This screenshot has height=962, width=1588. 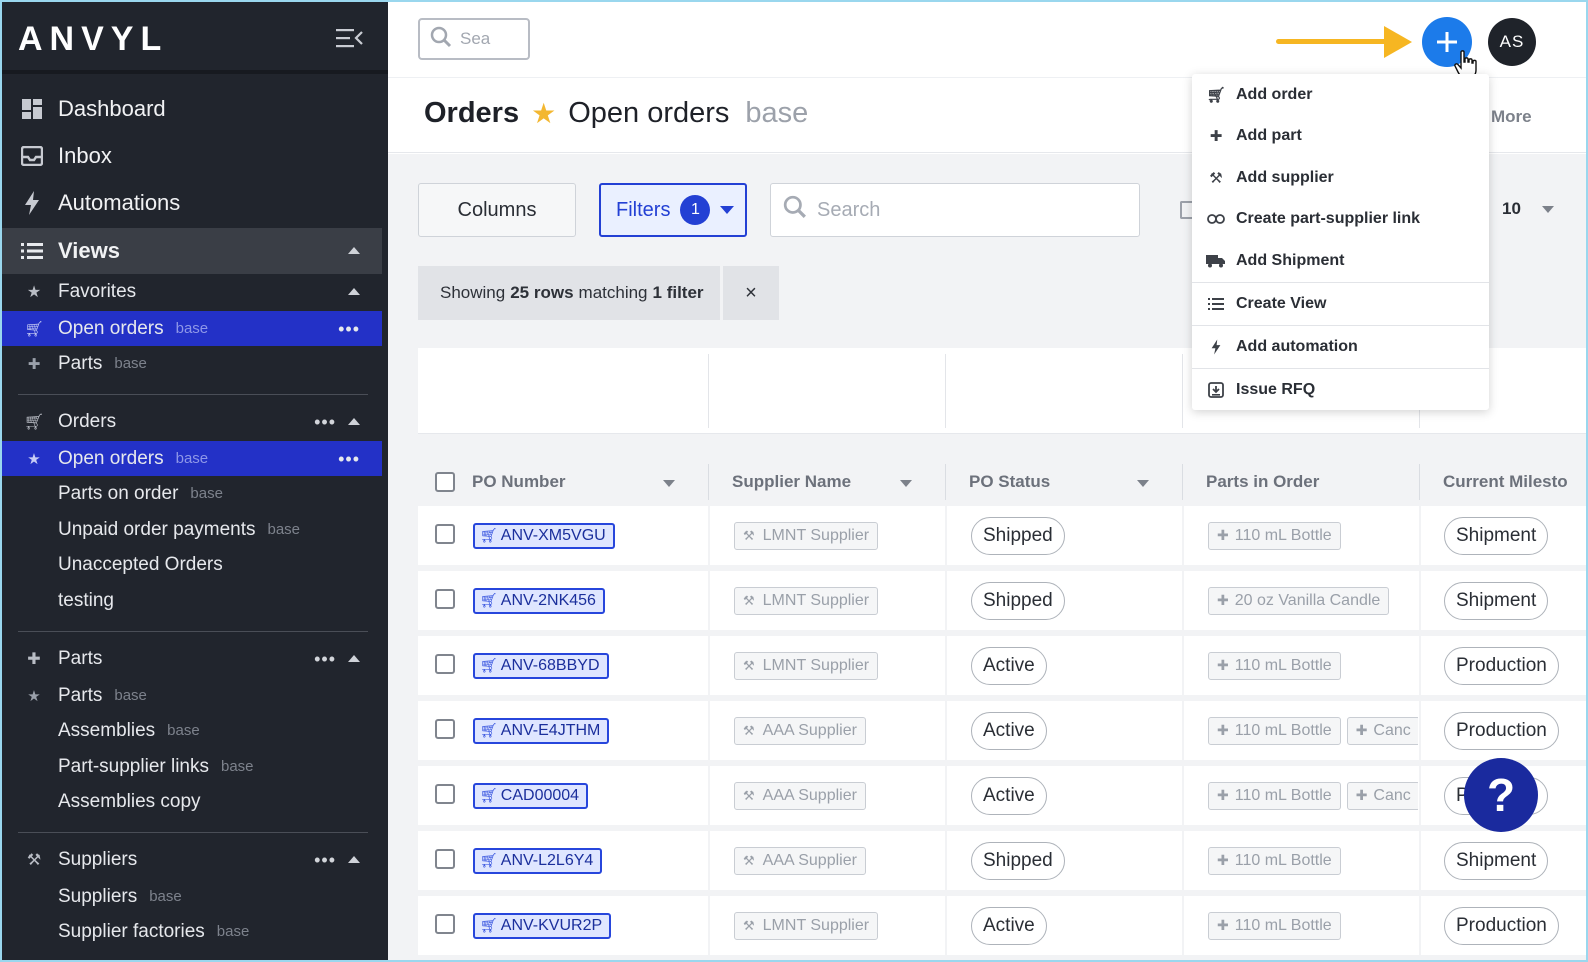 What do you see at coordinates (192, 363) in the screenshot?
I see `sidebar-item-favorite-parts: ✚ Parts base` at bounding box center [192, 363].